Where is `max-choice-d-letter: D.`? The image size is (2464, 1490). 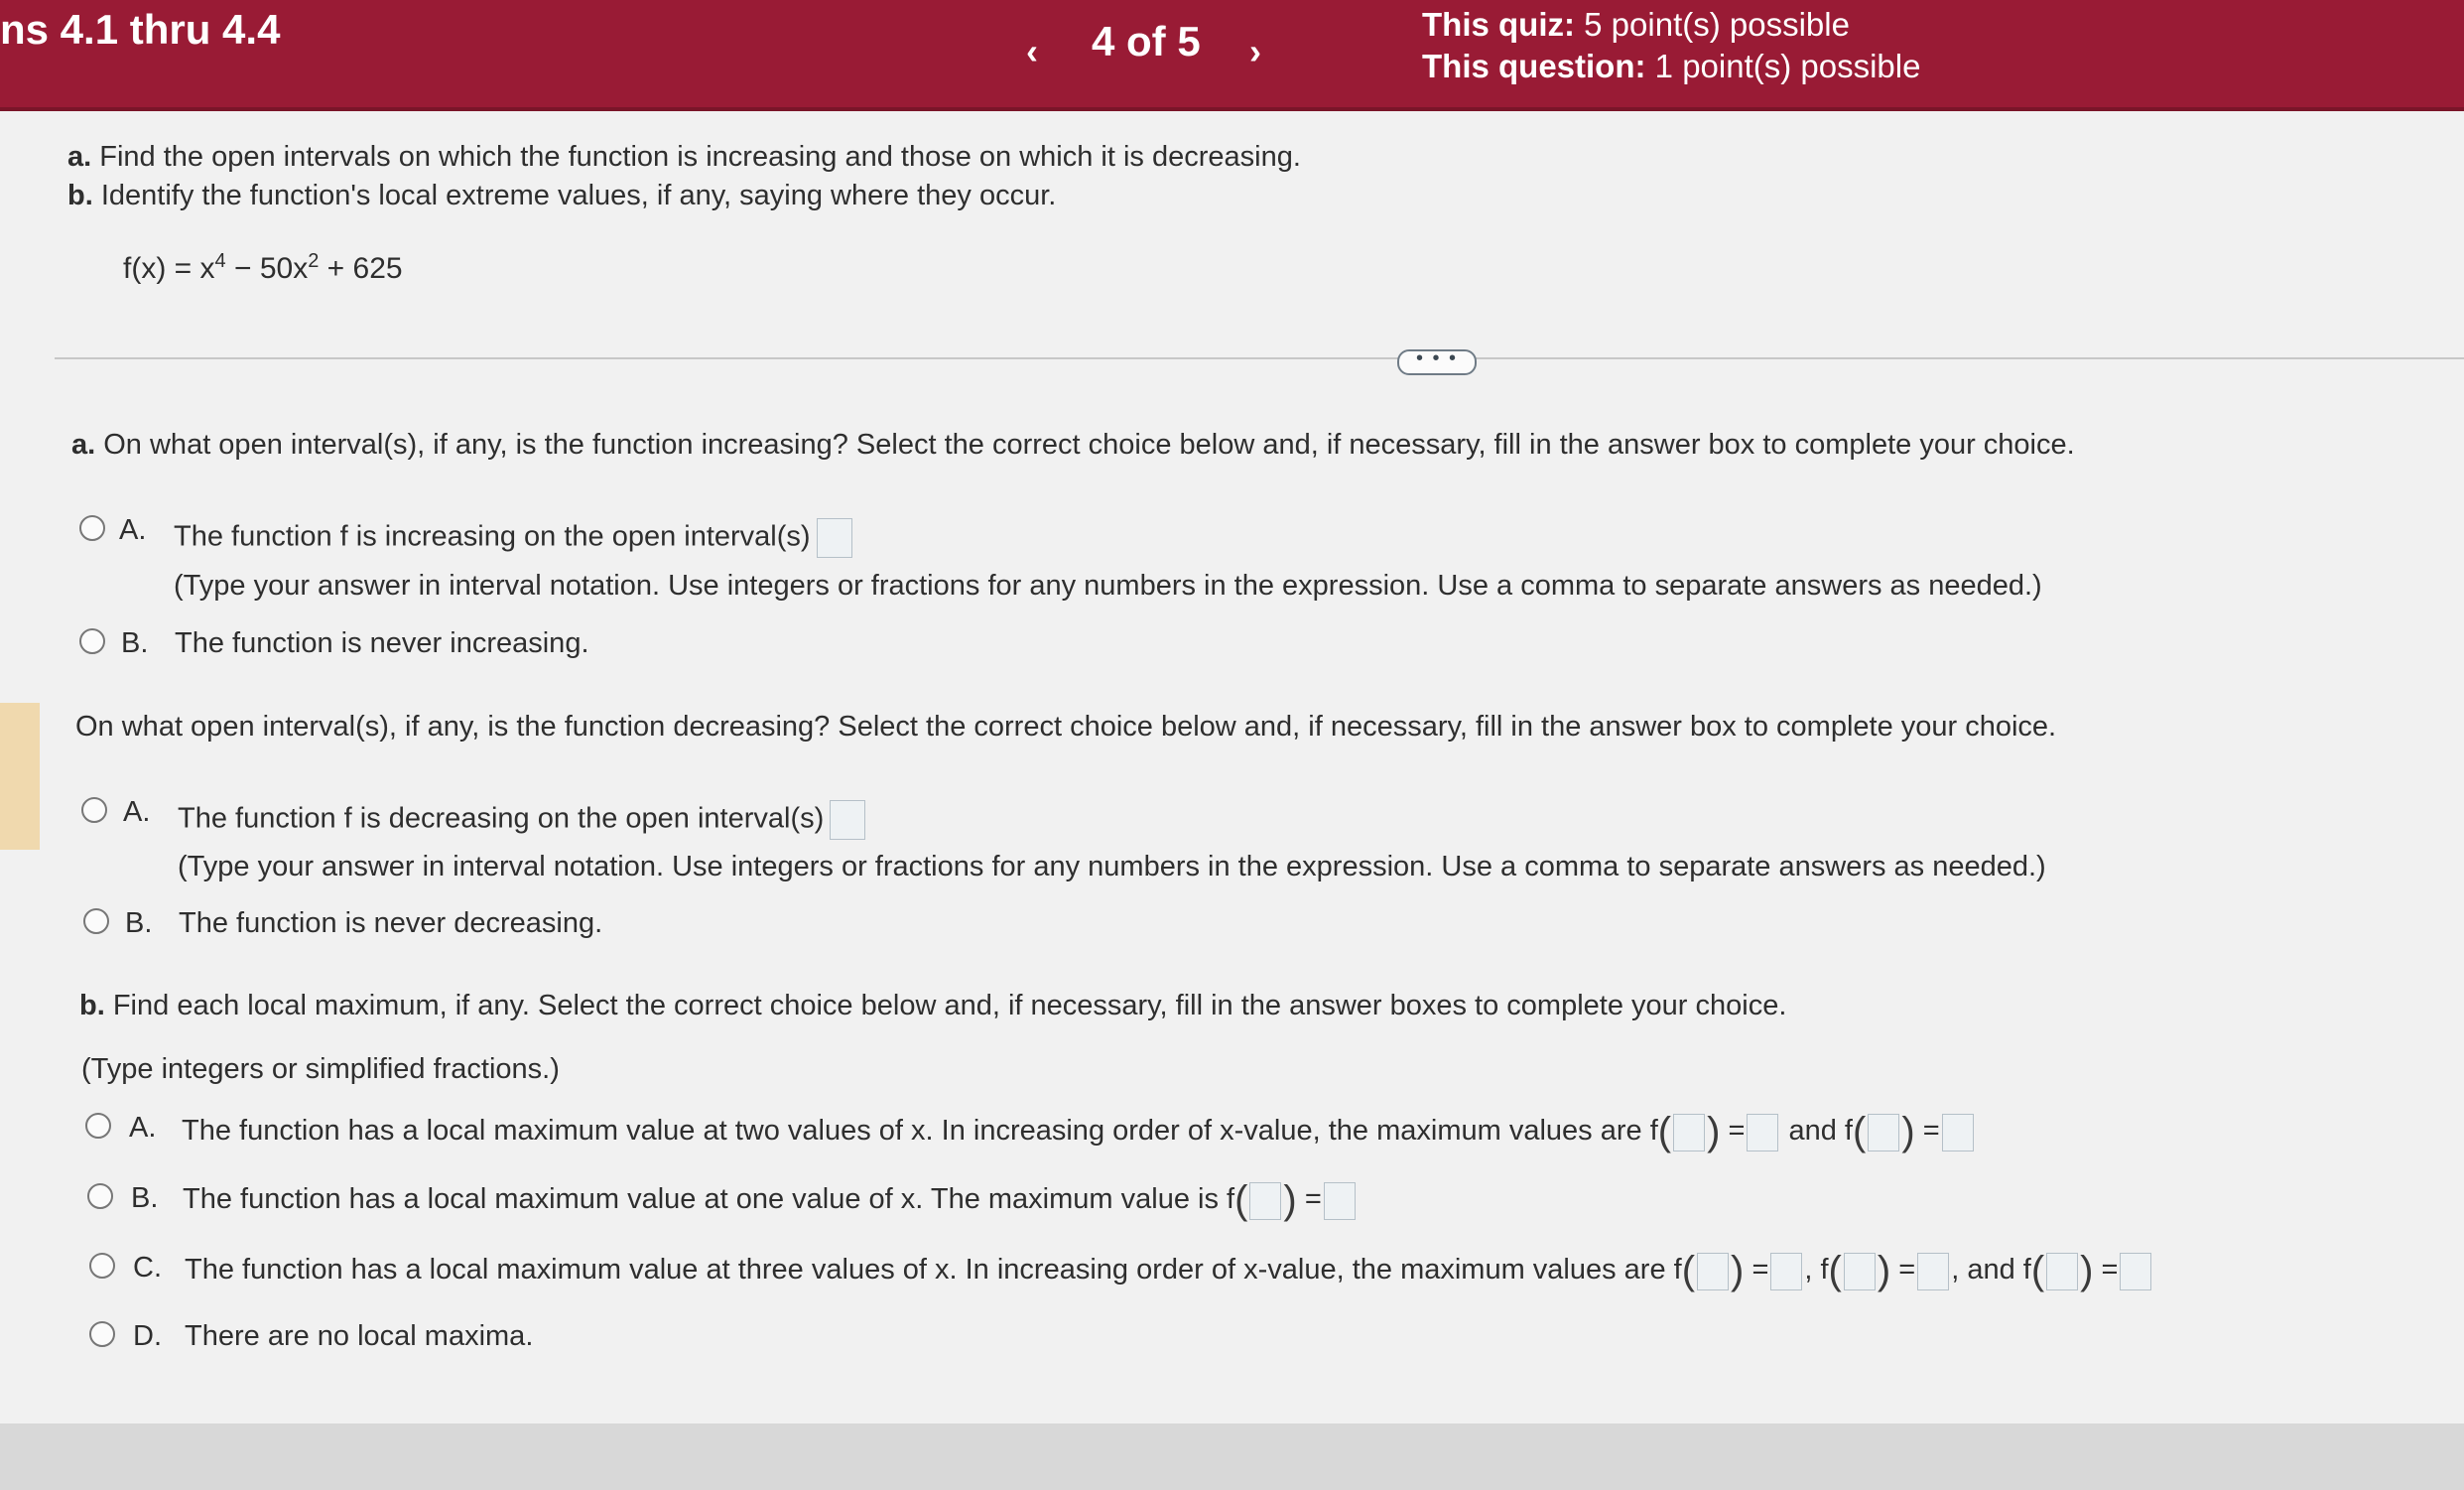 max-choice-d-letter: D. is located at coordinates (147, 1336).